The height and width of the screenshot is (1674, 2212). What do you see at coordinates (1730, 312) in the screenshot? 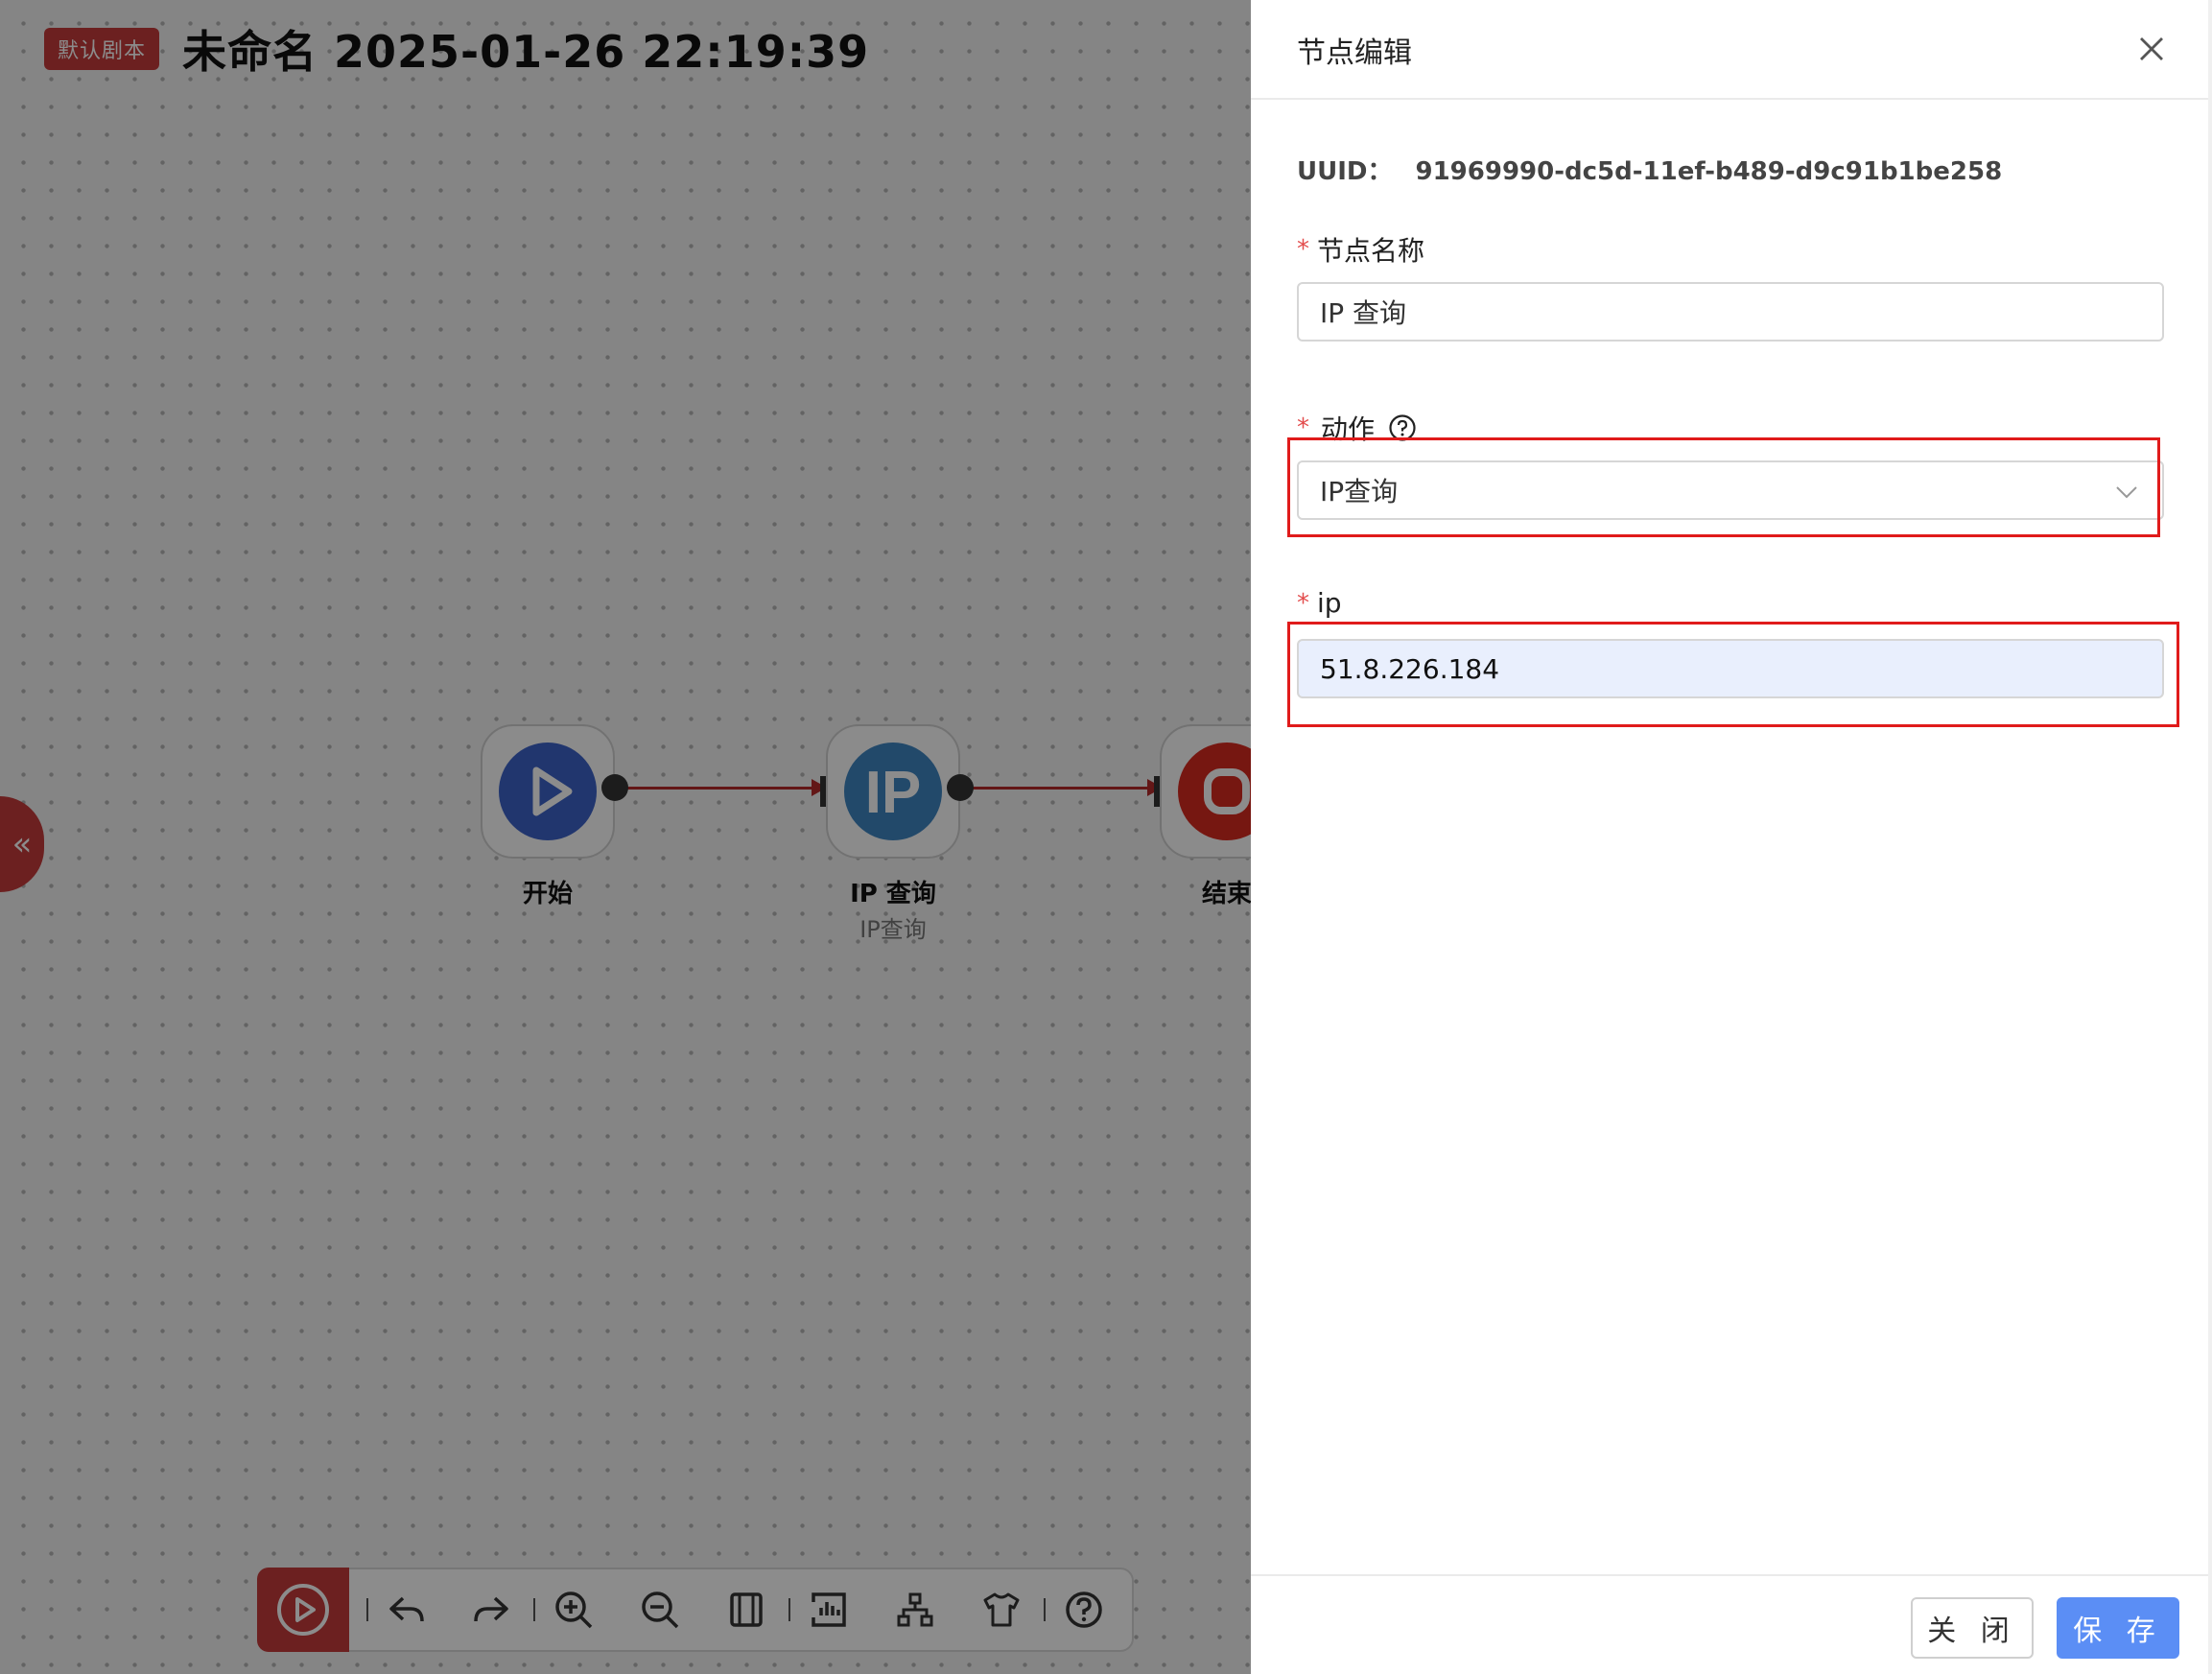
I see `node-name-input: IP 查询` at bounding box center [1730, 312].